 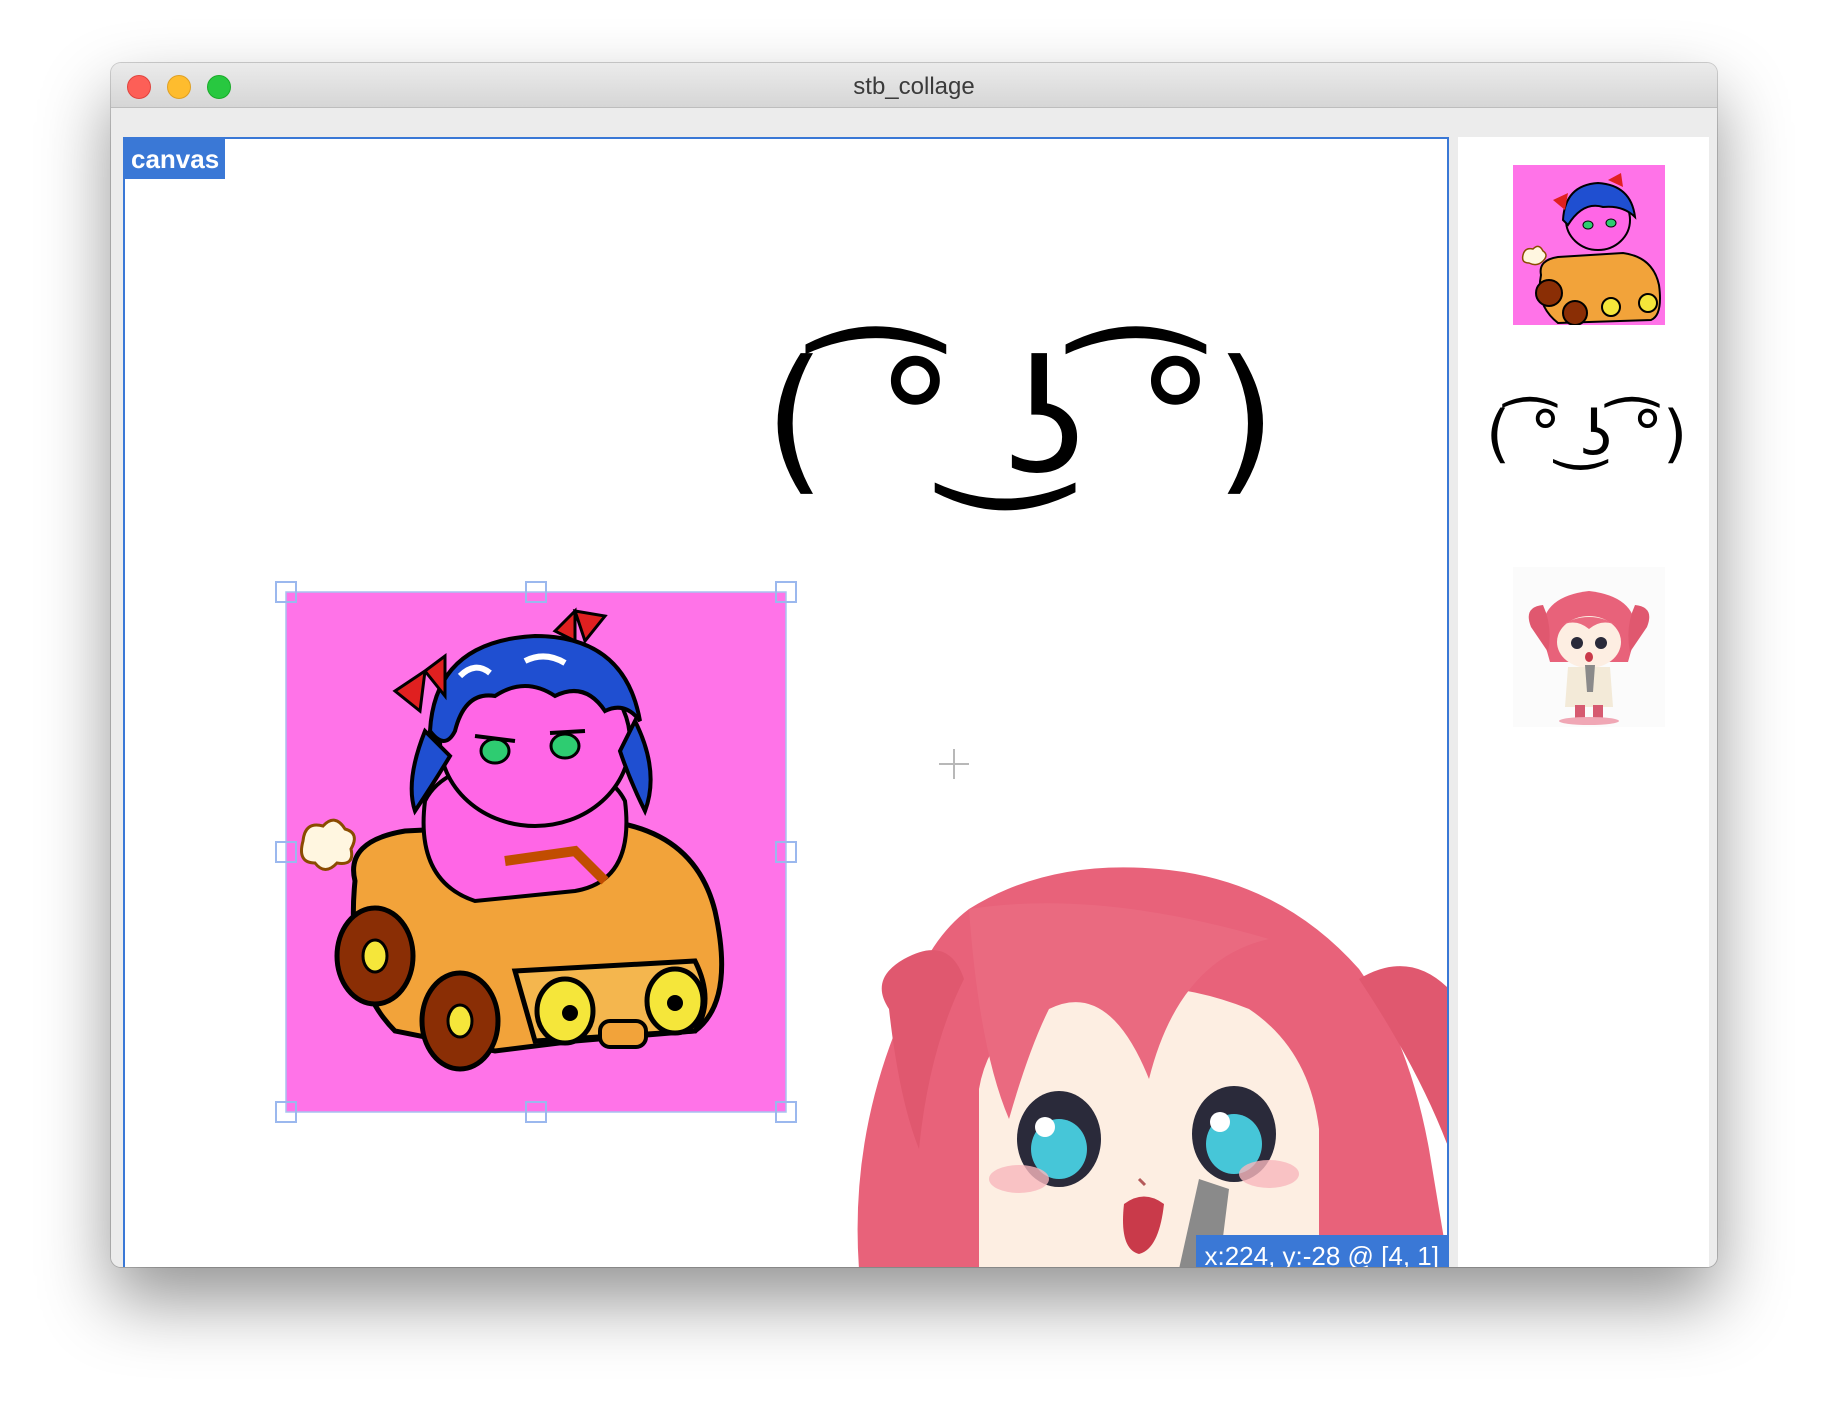 What do you see at coordinates (786, 592) in the screenshot?
I see `resize-handle-top-right` at bounding box center [786, 592].